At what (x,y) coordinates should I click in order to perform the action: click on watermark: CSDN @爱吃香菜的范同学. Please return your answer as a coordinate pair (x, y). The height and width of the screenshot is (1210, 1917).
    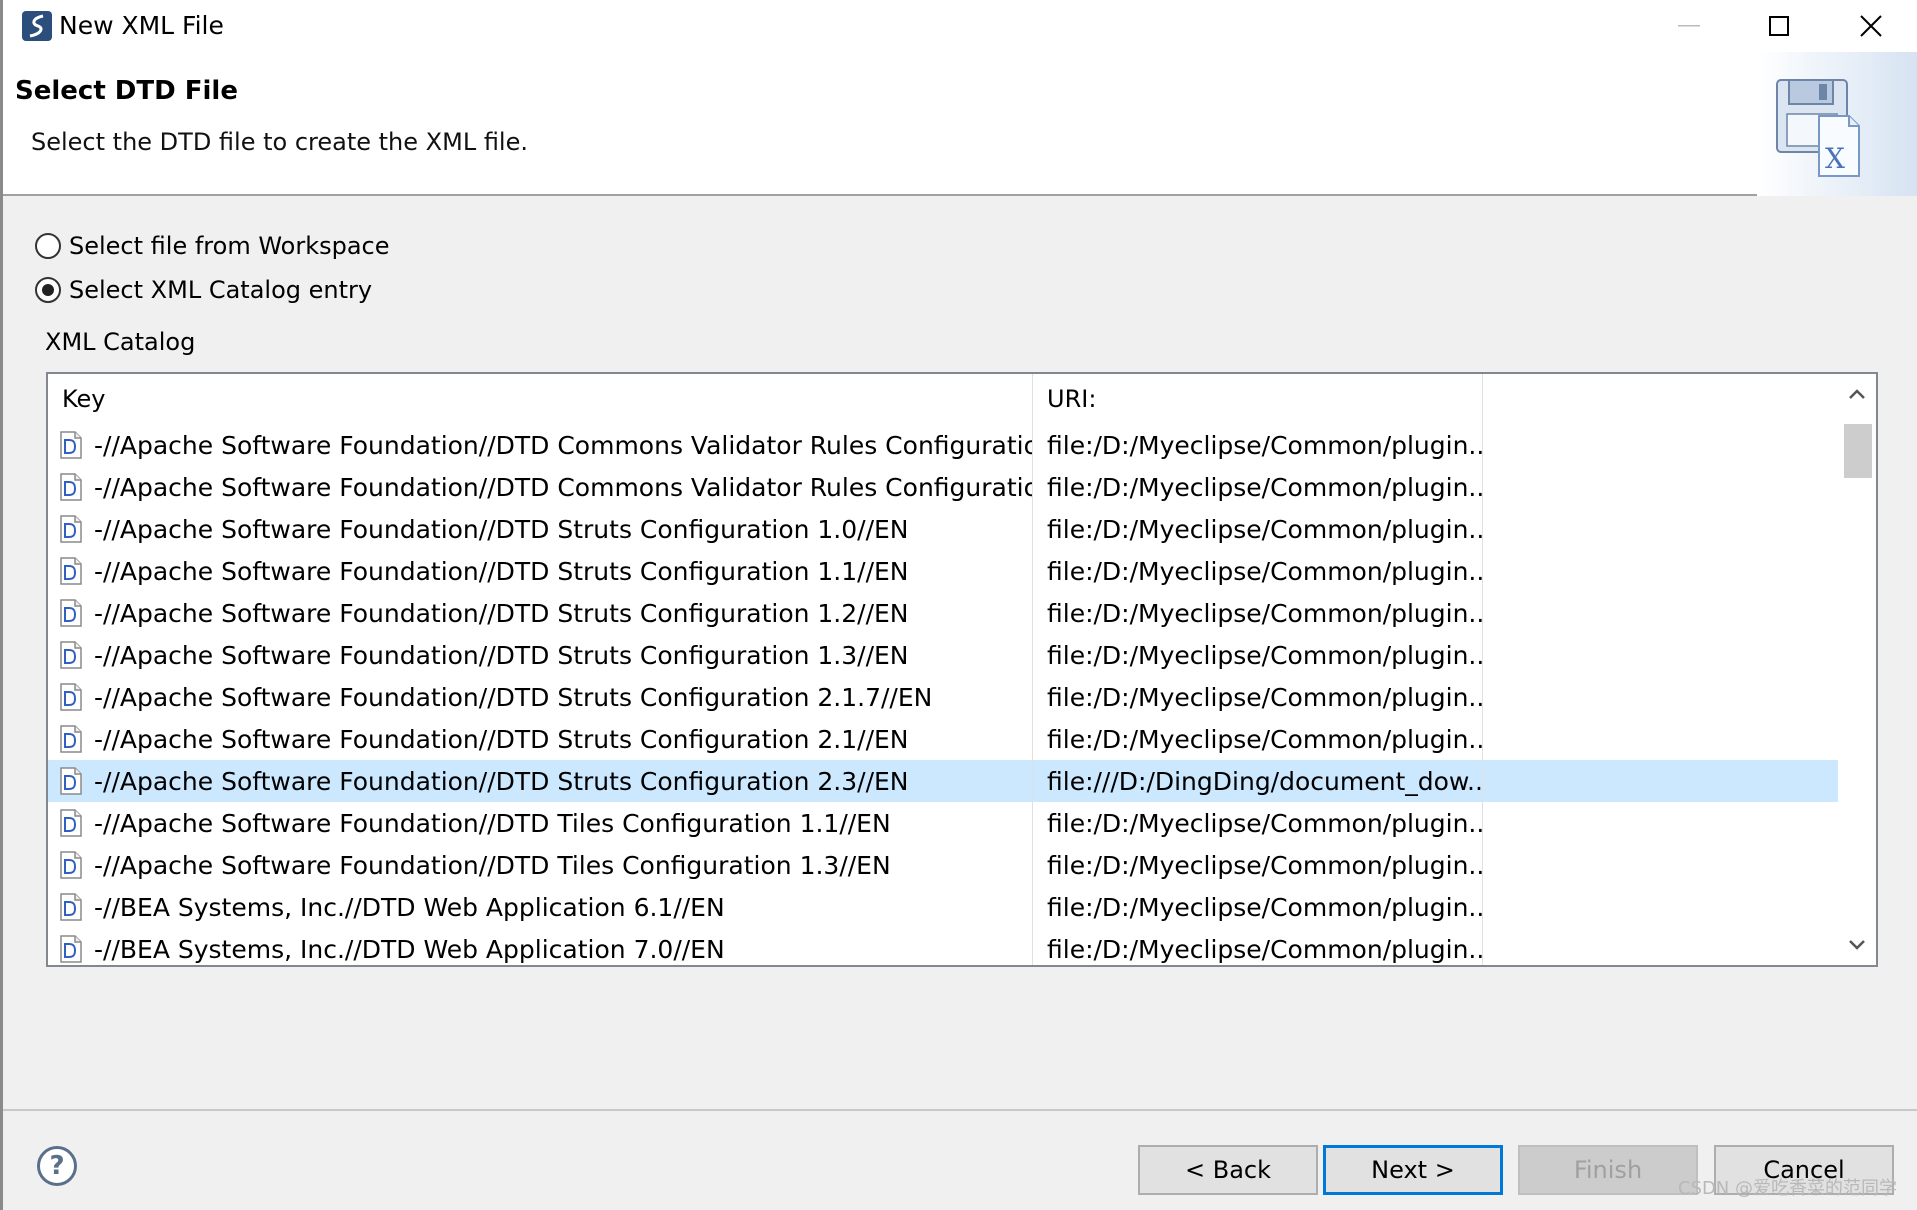
    Looking at the image, I should click on (1787, 1188).